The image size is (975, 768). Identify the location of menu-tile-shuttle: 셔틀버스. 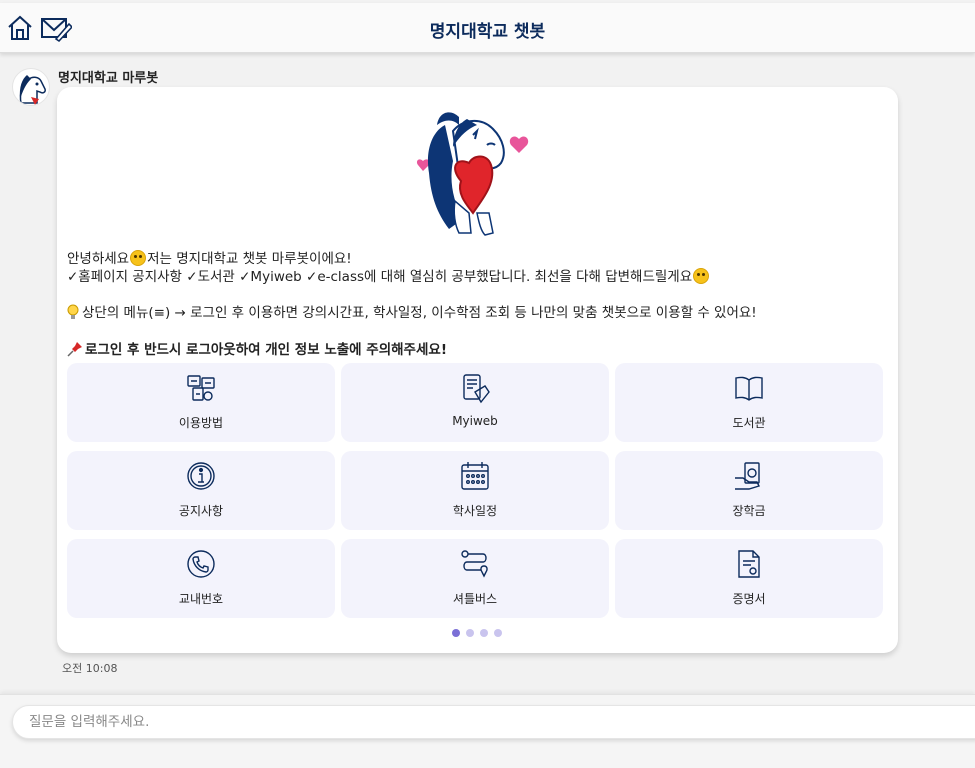
(475, 578).